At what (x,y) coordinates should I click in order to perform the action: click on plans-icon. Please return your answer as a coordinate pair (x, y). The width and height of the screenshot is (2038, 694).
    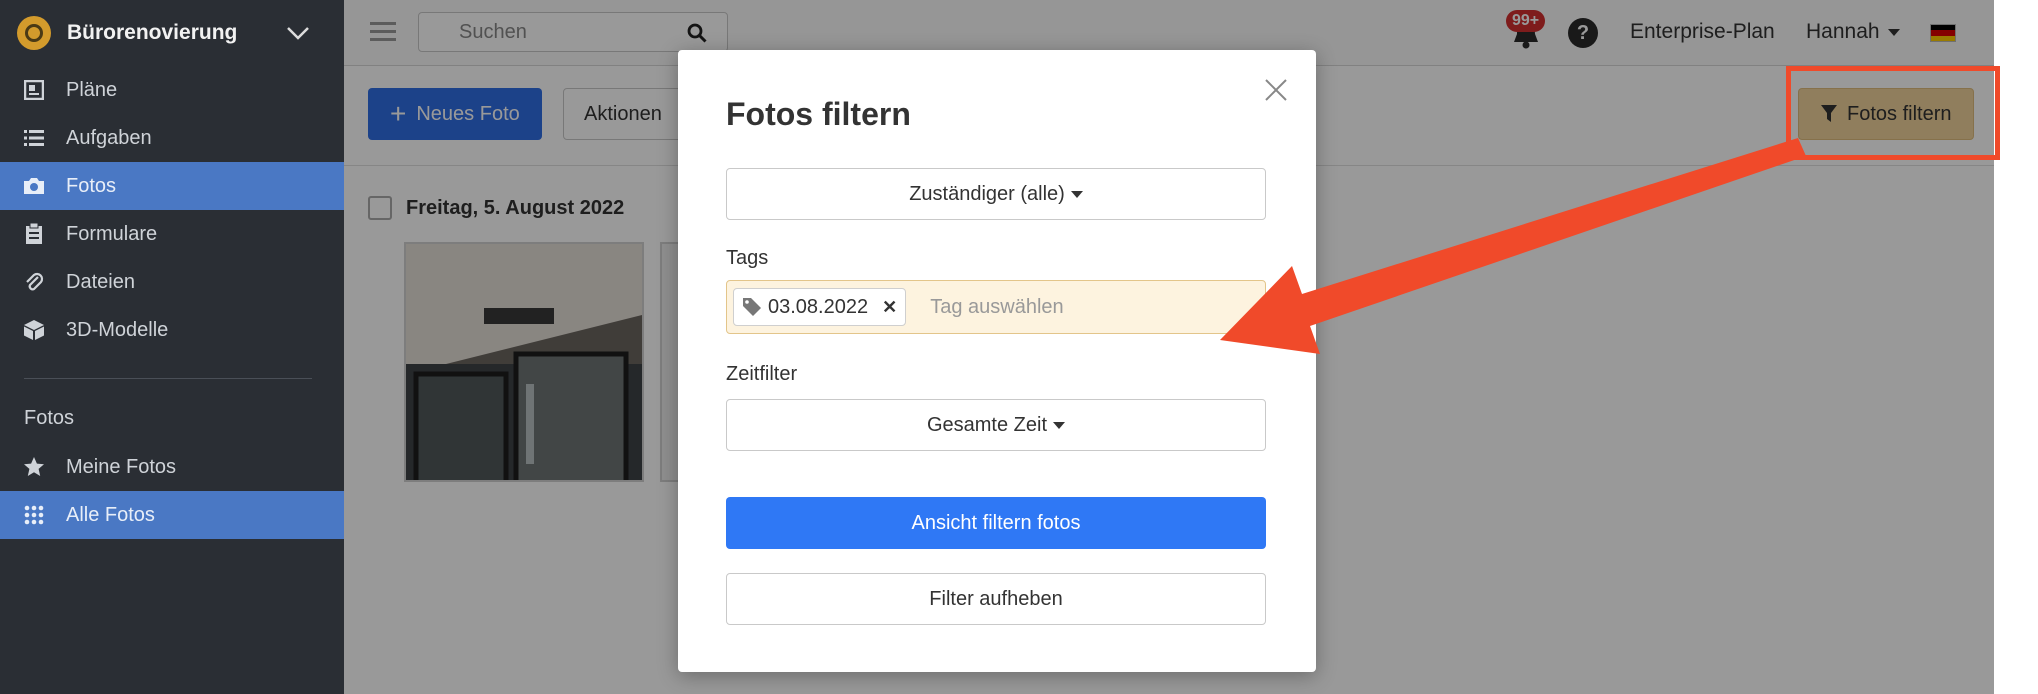
    Looking at the image, I should click on (34, 90).